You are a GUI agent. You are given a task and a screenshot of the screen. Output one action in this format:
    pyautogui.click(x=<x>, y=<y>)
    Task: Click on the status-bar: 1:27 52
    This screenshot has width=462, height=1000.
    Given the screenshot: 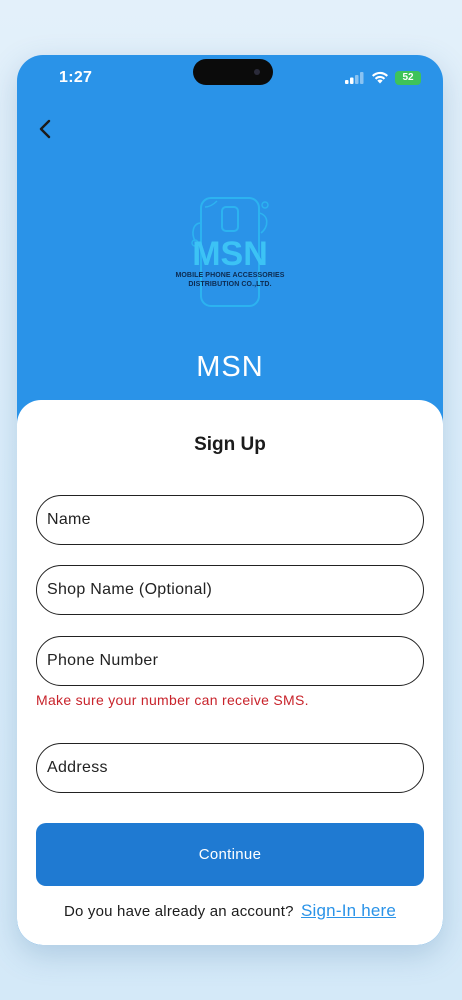 What is the action you would take?
    pyautogui.click(x=230, y=79)
    